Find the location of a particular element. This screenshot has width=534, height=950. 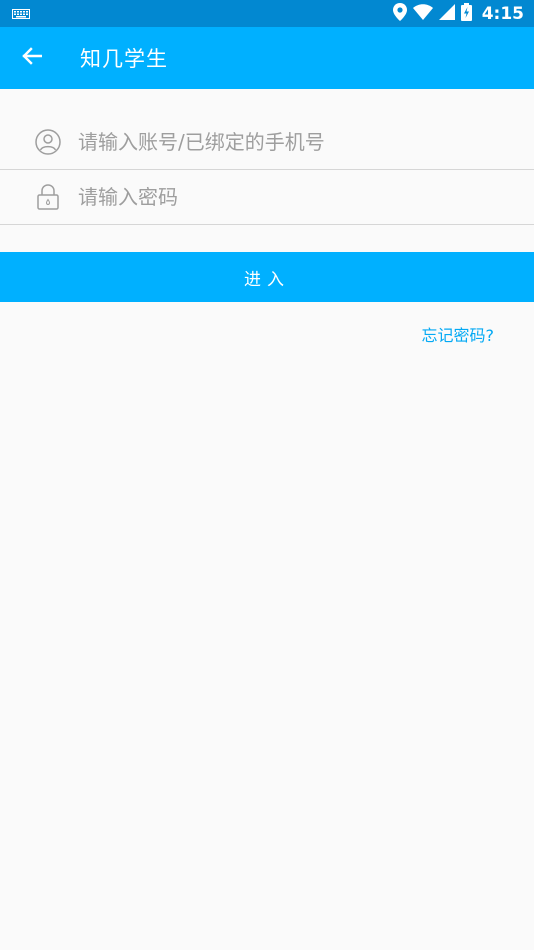

status-time: 4:15 is located at coordinates (502, 13).